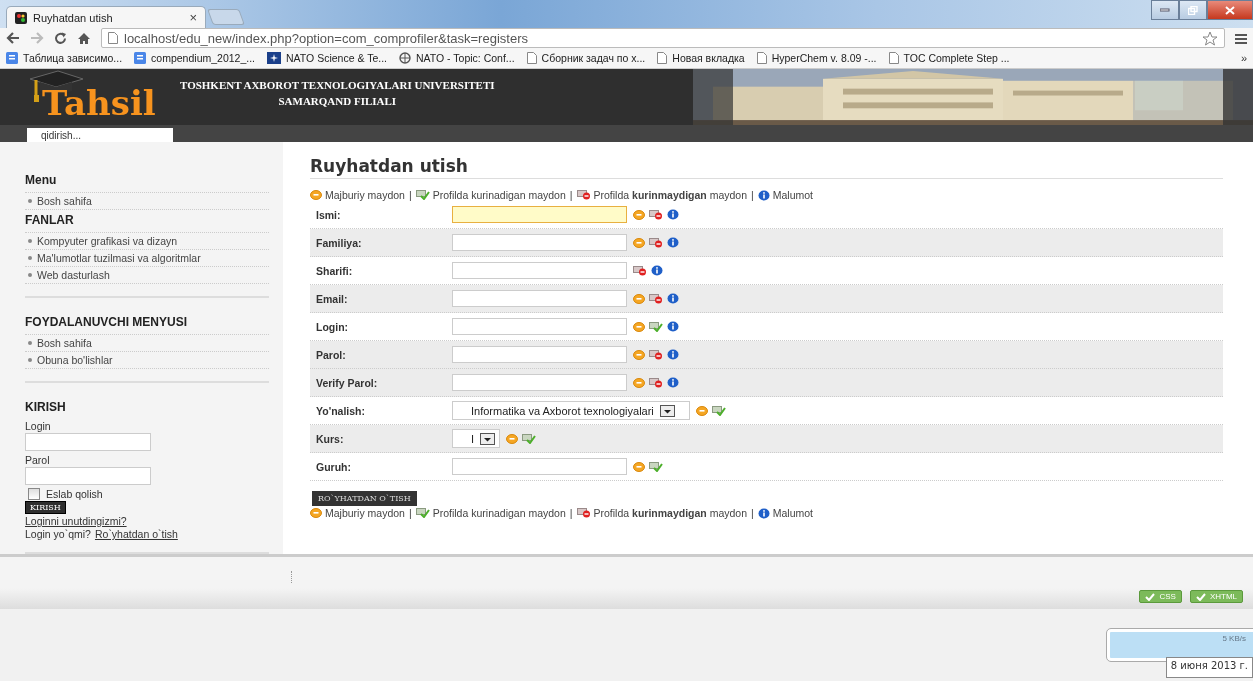 This screenshot has width=1253, height=681. What do you see at coordinates (99, 103) in the screenshot?
I see `site-logo: Tahsil` at bounding box center [99, 103].